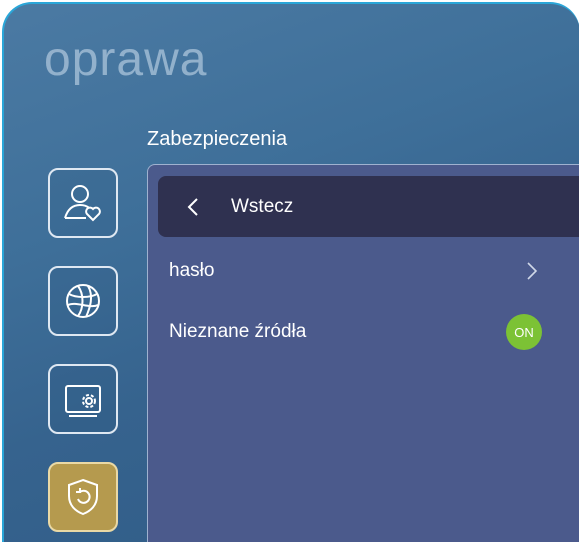  What do you see at coordinates (192, 206) in the screenshot?
I see `chevron-left-icon` at bounding box center [192, 206].